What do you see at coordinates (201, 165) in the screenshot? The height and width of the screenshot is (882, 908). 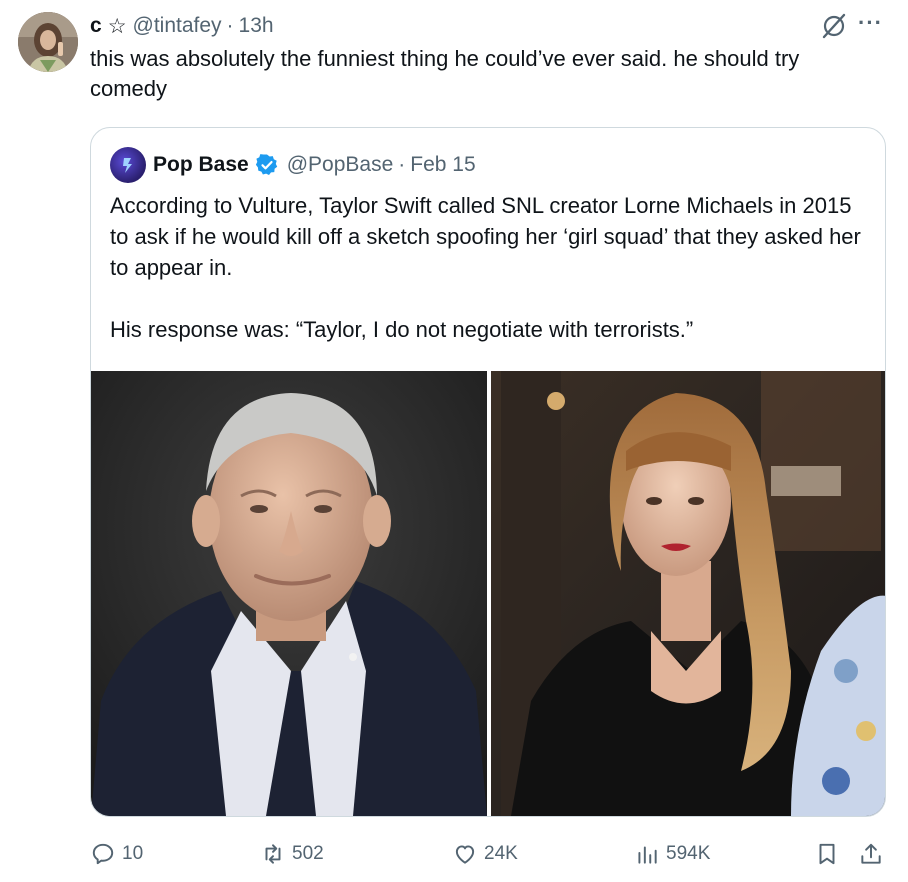 I see `quoted-author-name: Pop Base` at bounding box center [201, 165].